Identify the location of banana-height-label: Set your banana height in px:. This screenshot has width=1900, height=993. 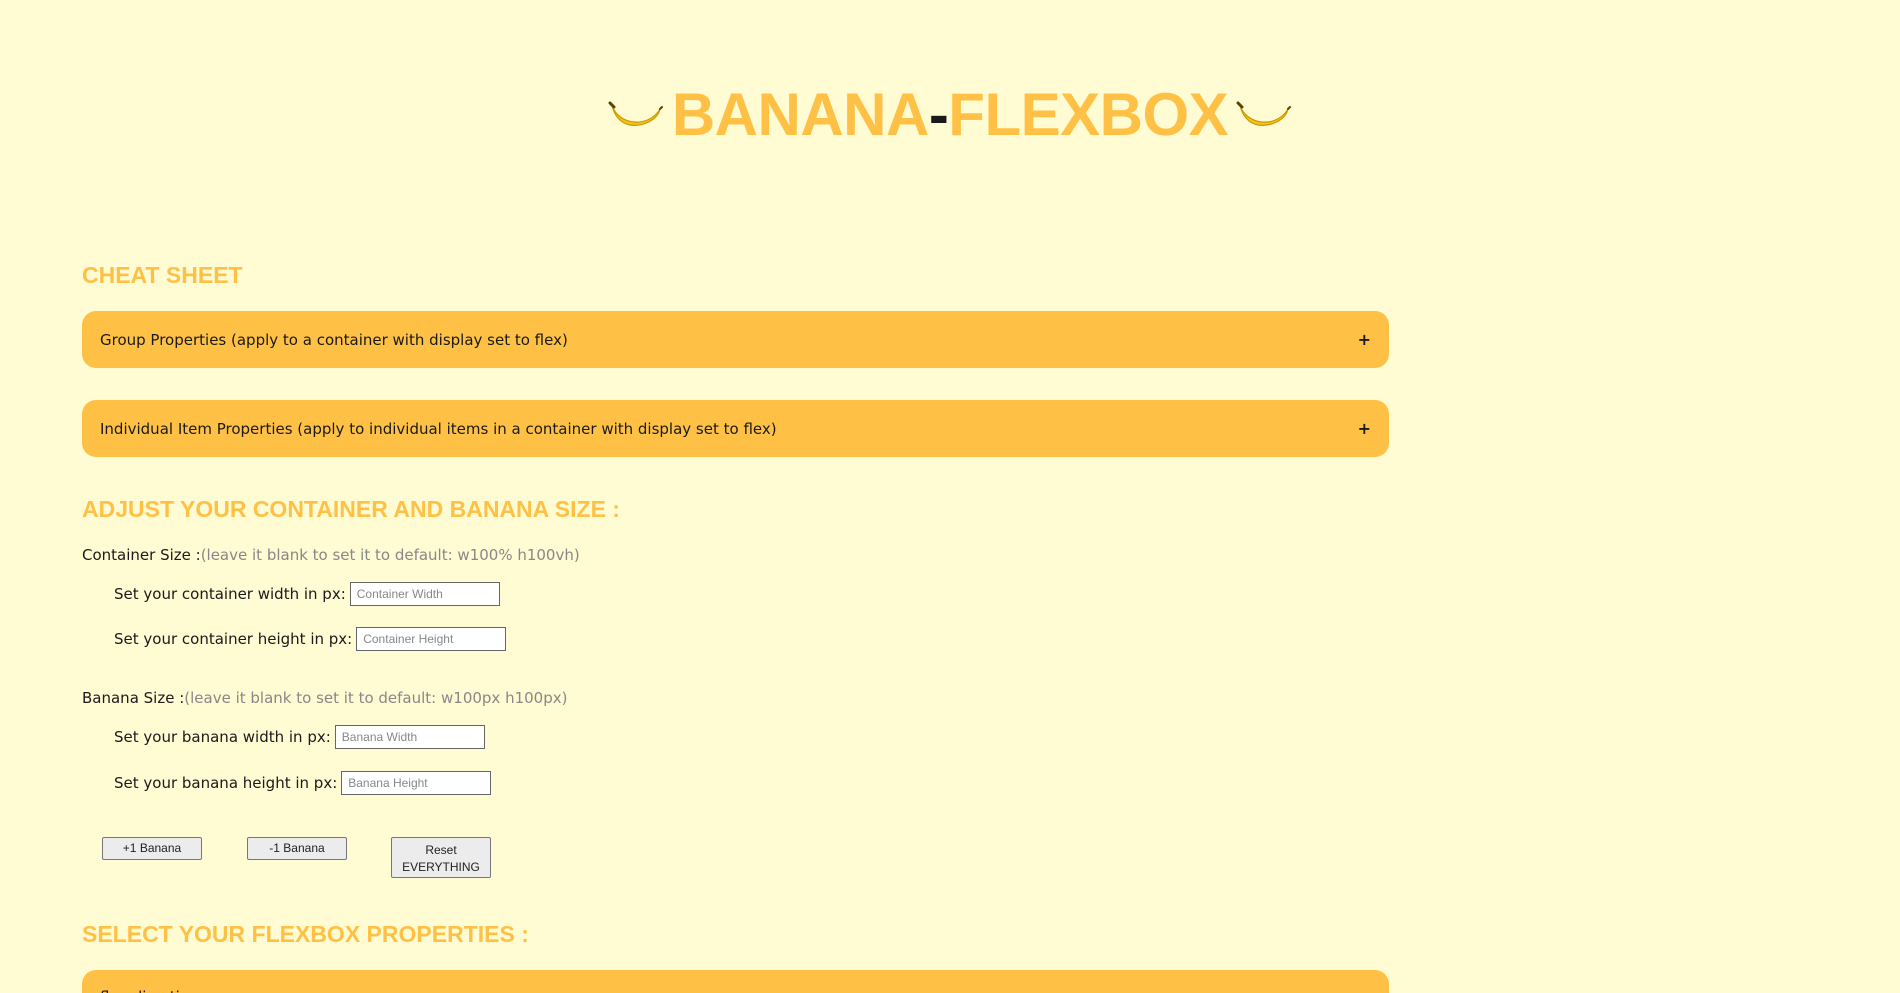
(226, 783).